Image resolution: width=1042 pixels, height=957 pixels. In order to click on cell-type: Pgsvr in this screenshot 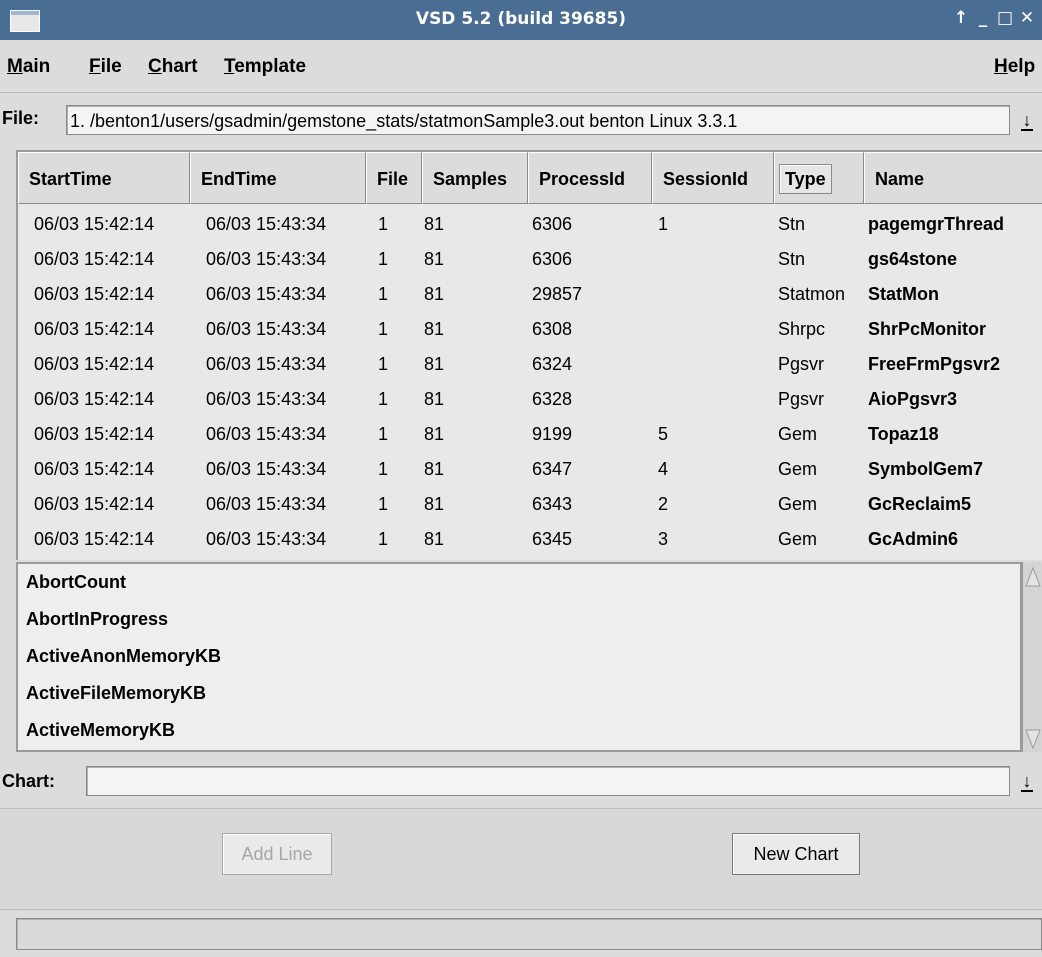, I will do `click(801, 399)`.